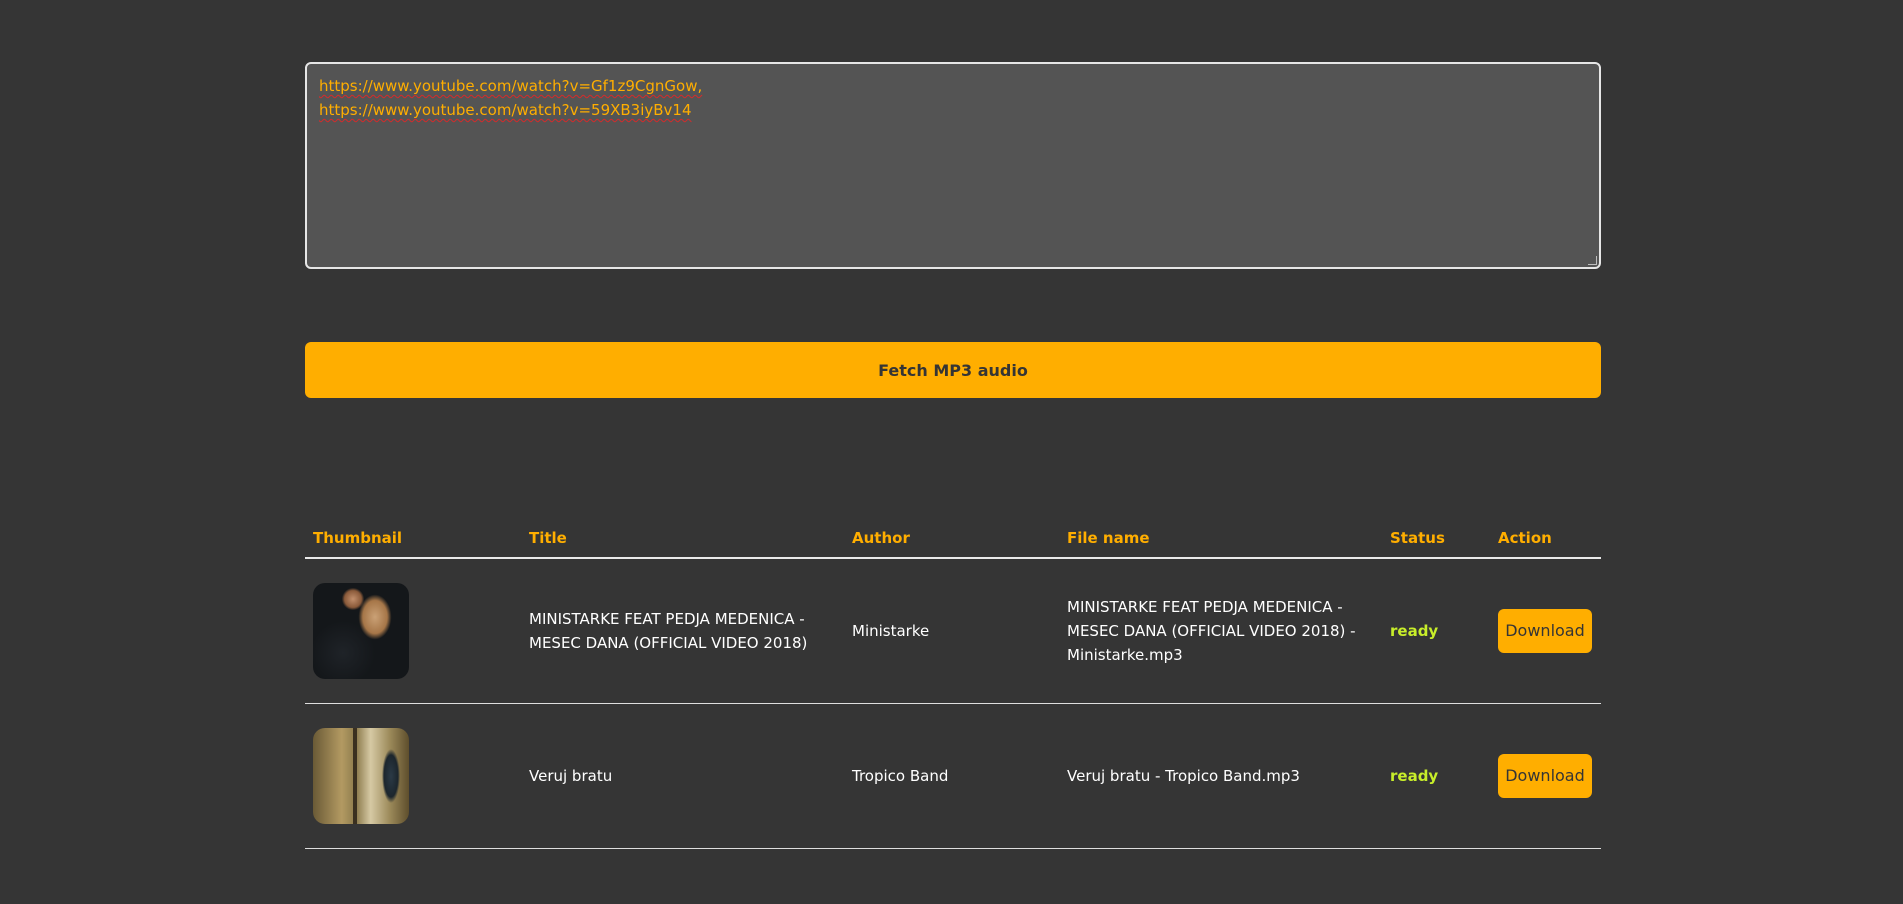  I want to click on fetch-mp3-button: Fetch MP3 audio, so click(953, 370).